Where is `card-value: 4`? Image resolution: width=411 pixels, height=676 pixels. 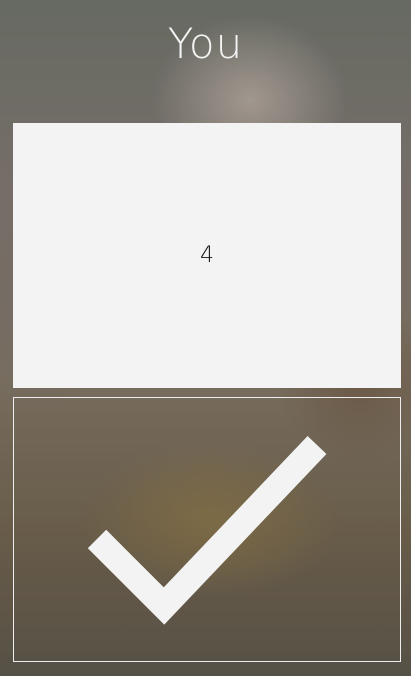 card-value: 4 is located at coordinates (207, 255).